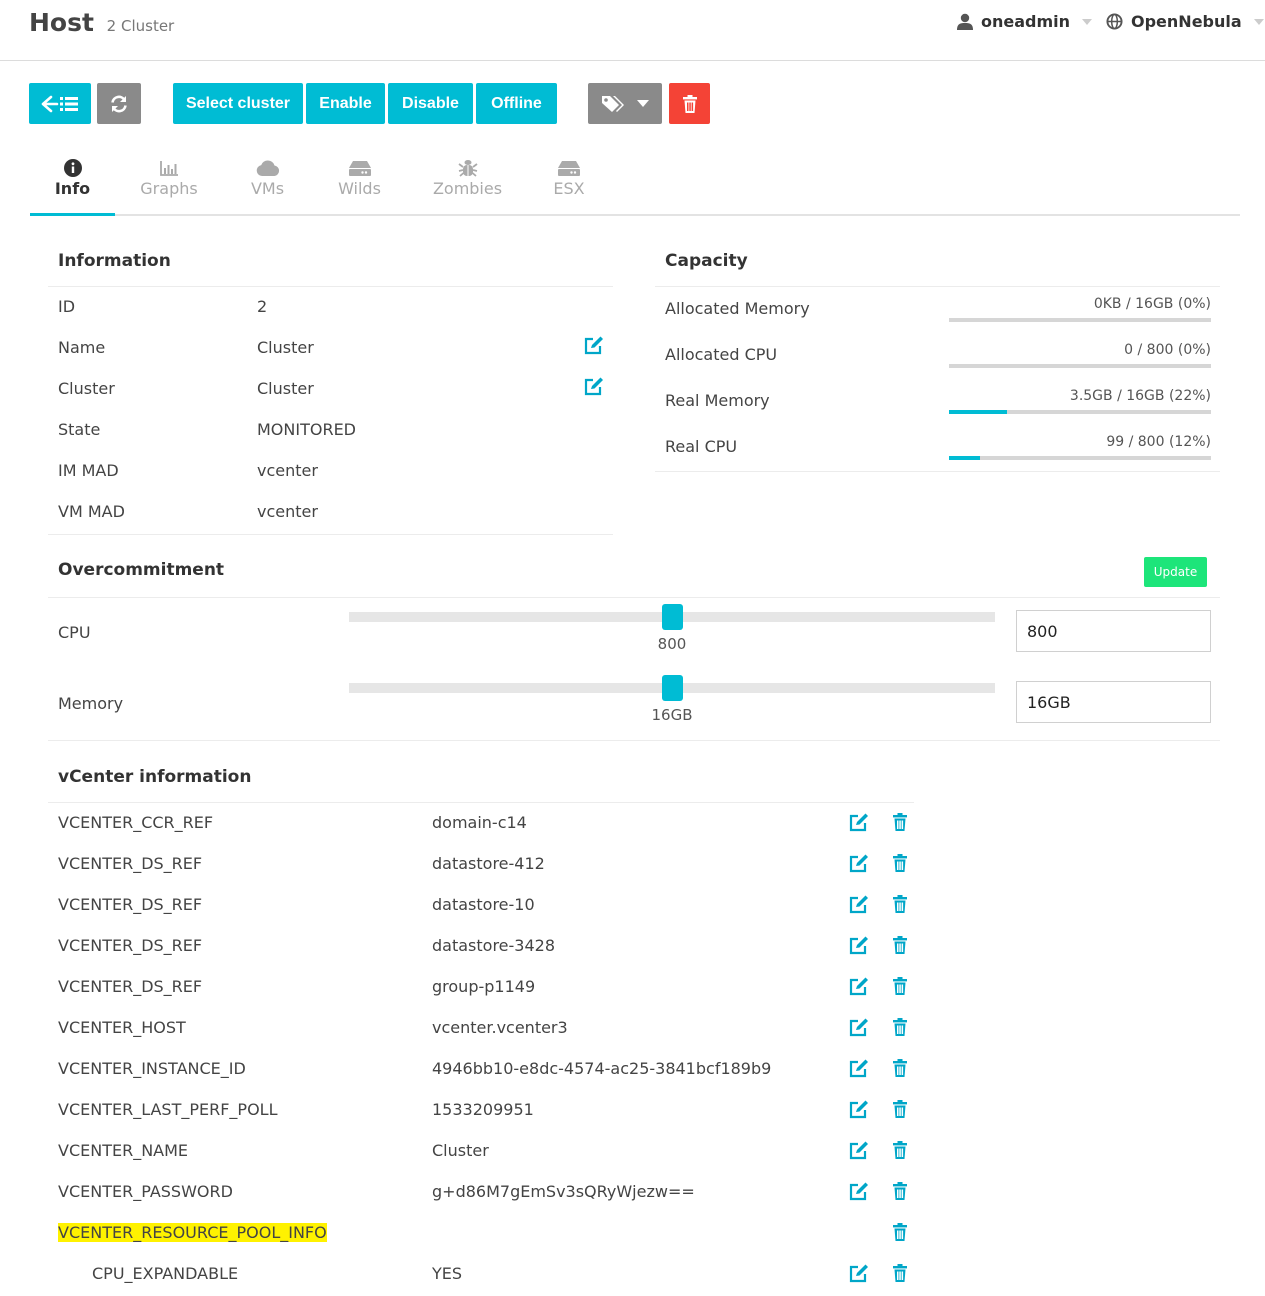  What do you see at coordinates (141, 570) in the screenshot?
I see `overcommitment-title: Overcommitment` at bounding box center [141, 570].